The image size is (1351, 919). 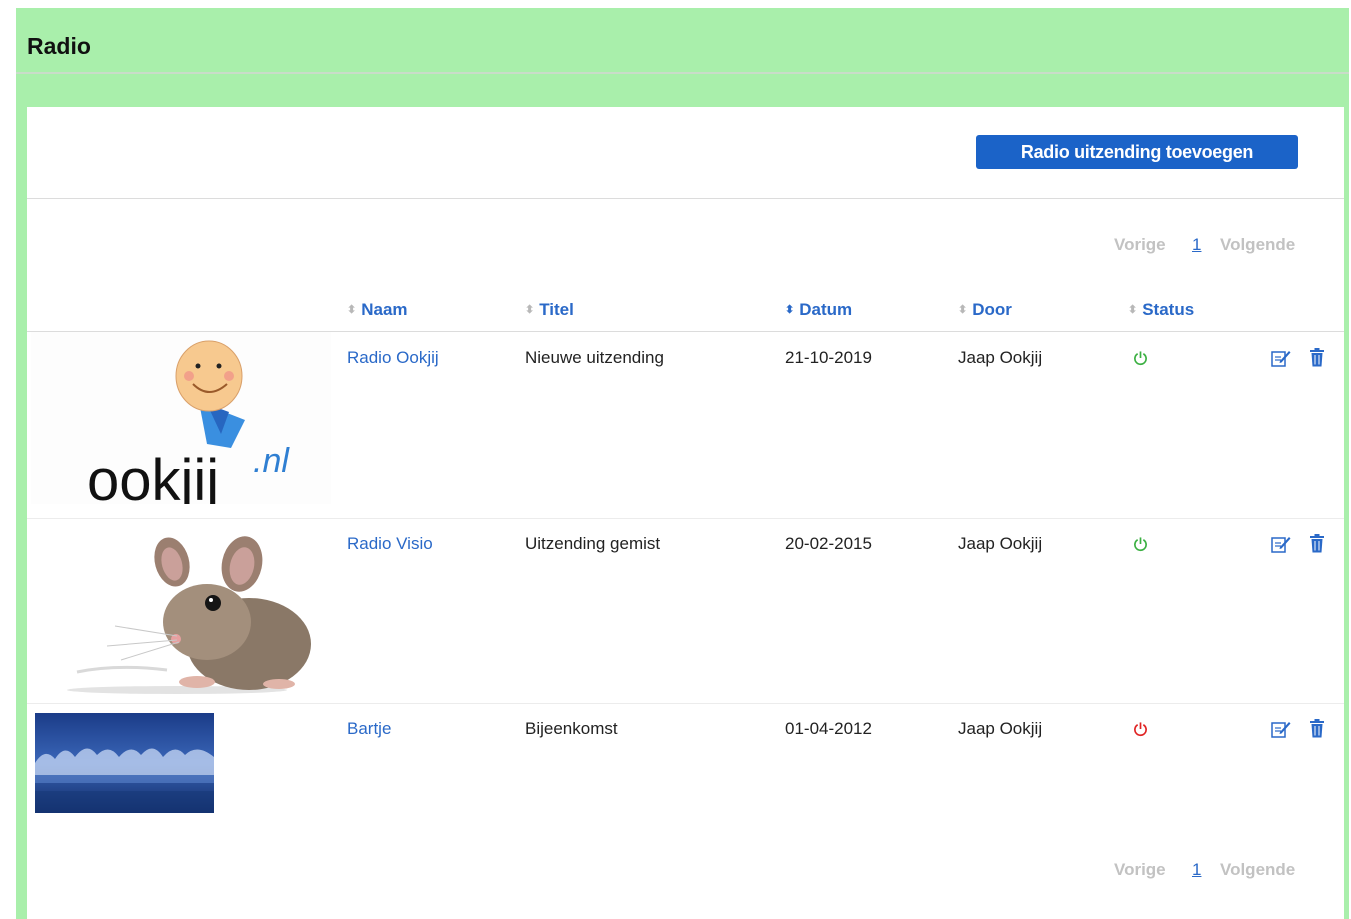 I want to click on sort-desc-icon: ⬍, so click(x=790, y=310).